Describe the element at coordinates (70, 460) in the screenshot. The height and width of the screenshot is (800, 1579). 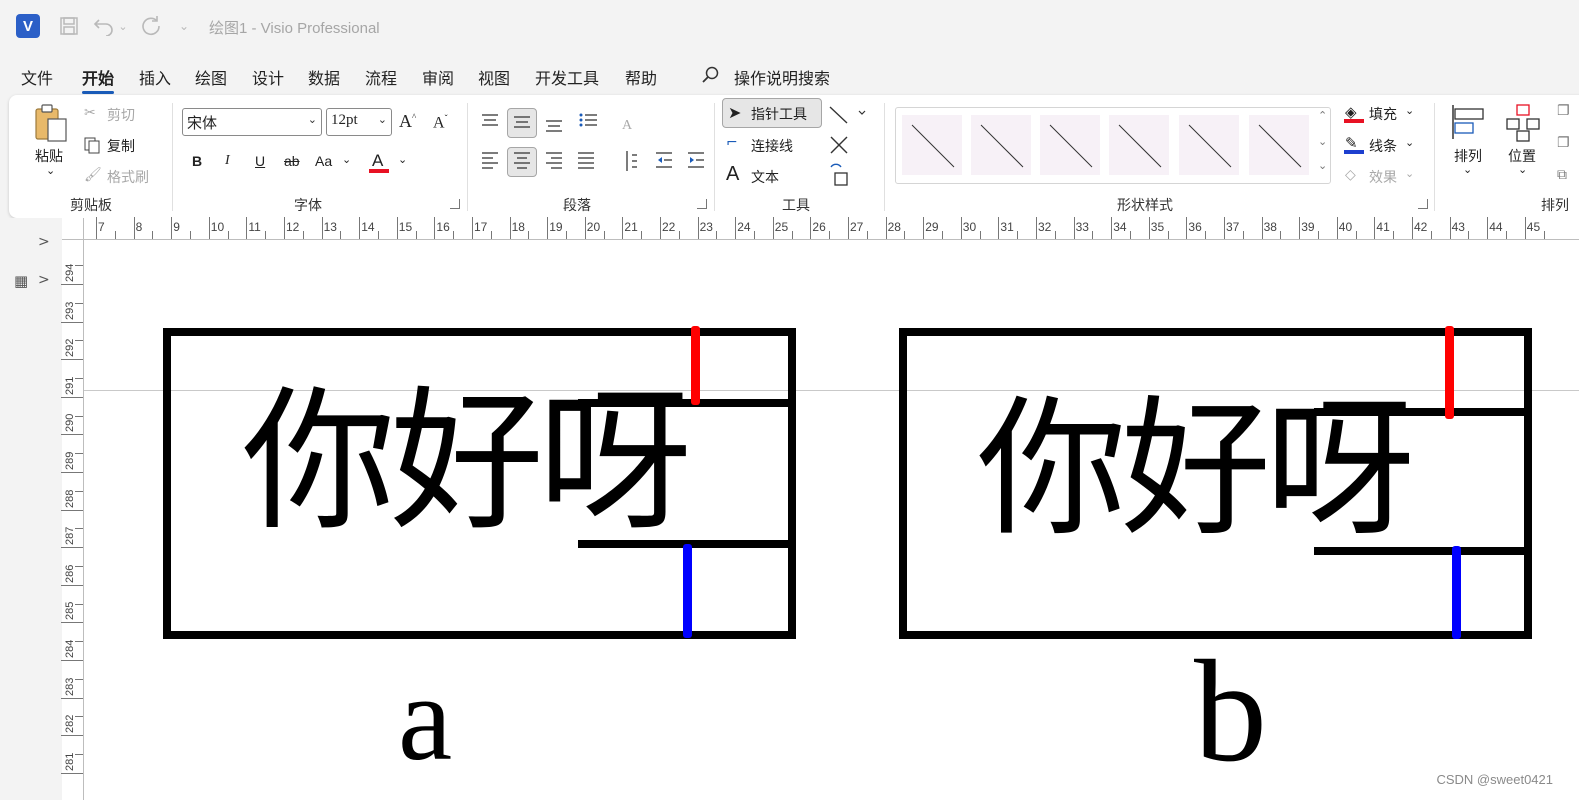
I see `ruler-label: 289` at that location.